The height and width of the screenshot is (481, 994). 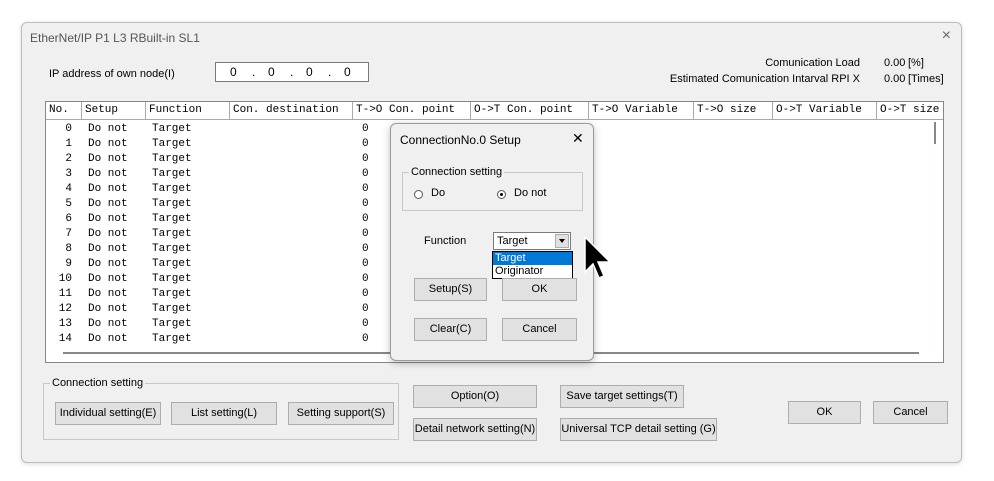 I want to click on function-dropdown-list: Target Originator, so click(x=532, y=265).